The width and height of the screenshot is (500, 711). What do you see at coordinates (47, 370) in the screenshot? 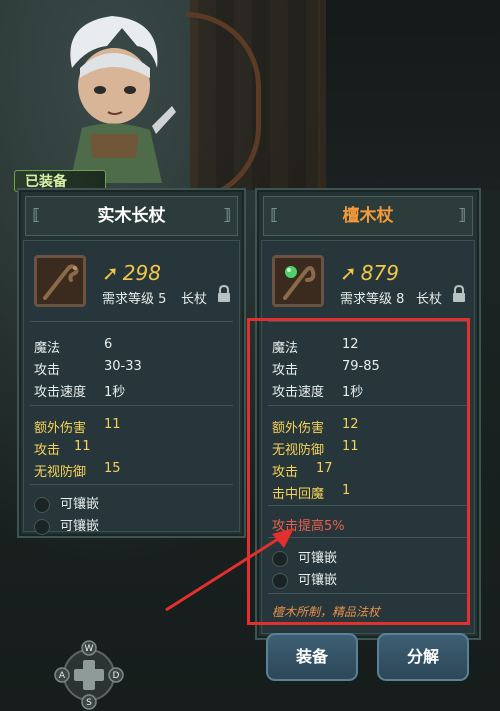
I see `stat-label: 攻击` at bounding box center [47, 370].